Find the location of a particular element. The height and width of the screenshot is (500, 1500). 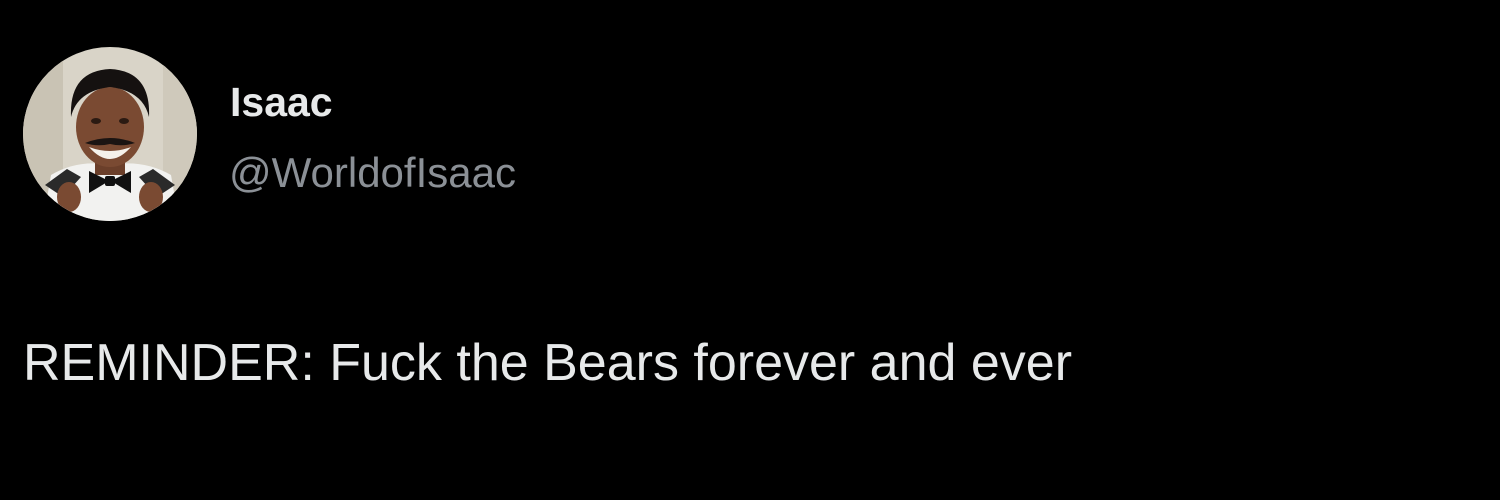

profile-photo-icon is located at coordinates (110, 134).